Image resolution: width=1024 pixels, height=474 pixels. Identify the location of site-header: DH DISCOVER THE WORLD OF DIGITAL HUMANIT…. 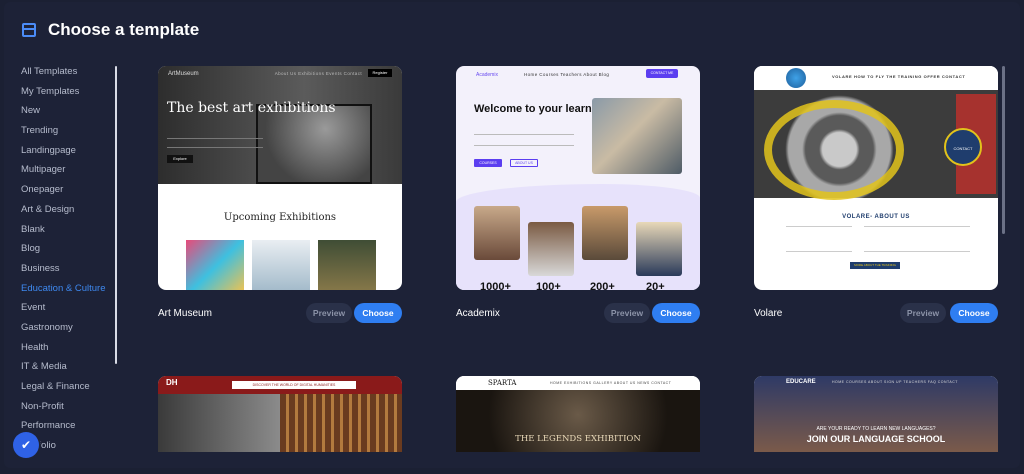
(280, 385).